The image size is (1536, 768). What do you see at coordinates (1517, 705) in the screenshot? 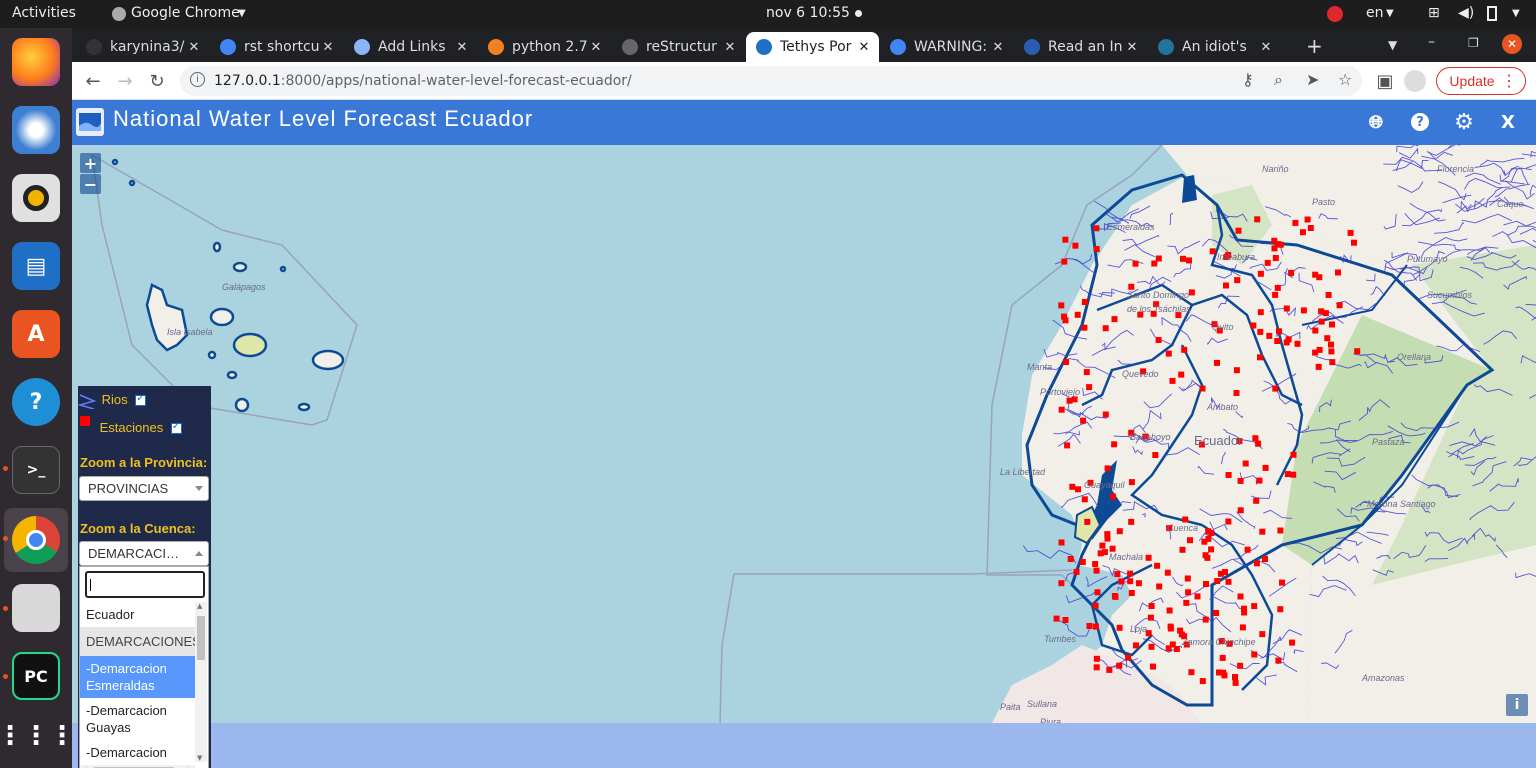
I see `map-info-button: i` at bounding box center [1517, 705].